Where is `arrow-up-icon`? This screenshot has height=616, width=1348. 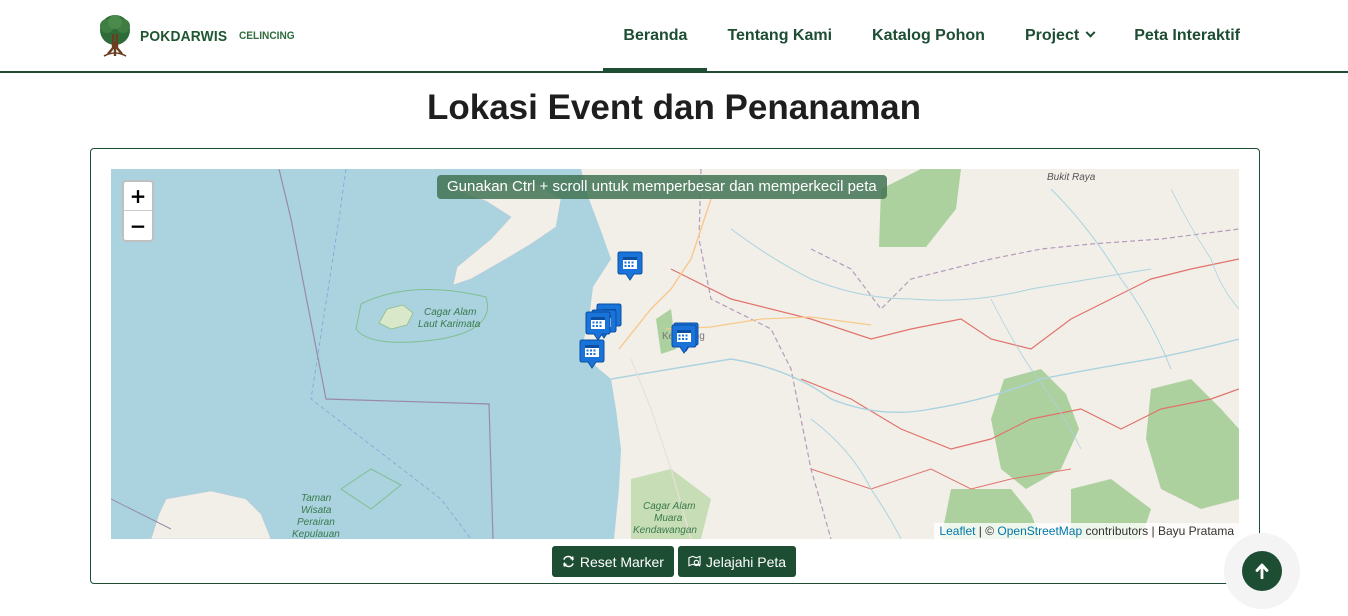 arrow-up-icon is located at coordinates (1262, 571).